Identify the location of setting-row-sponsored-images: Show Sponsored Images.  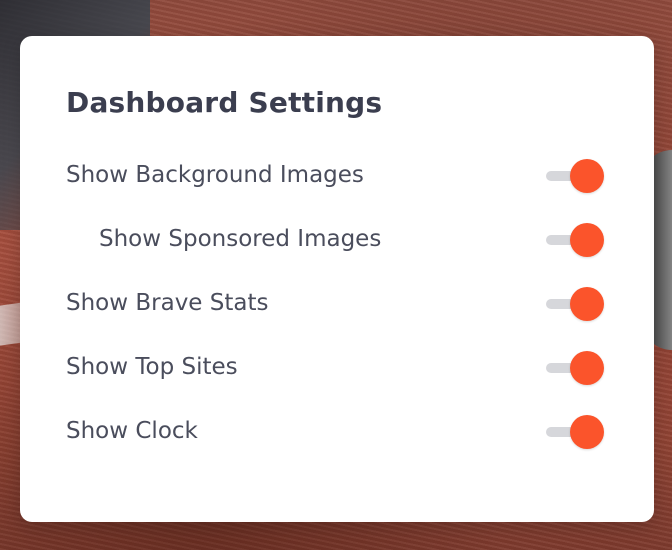
(335, 239).